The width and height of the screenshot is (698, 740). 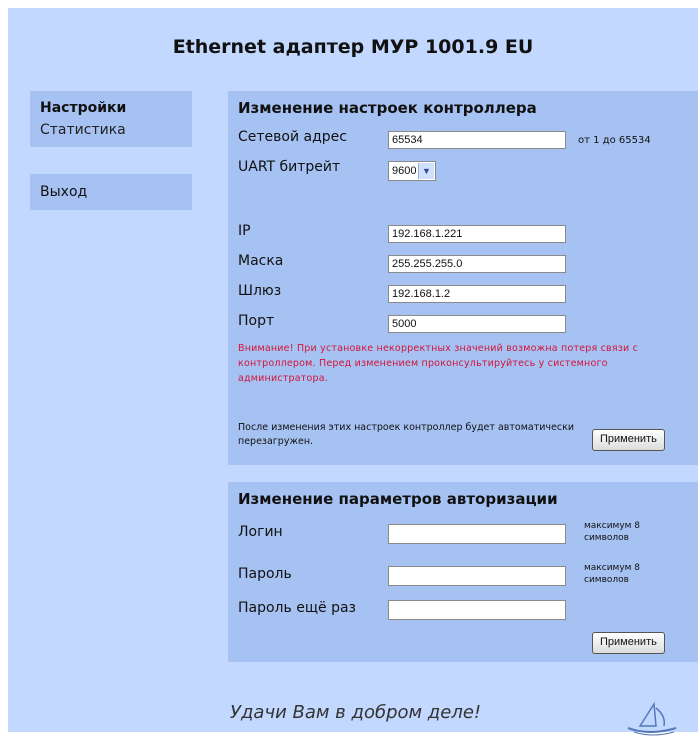 What do you see at coordinates (612, 574) in the screenshot?
I see `password-hint: максимум 8 символов` at bounding box center [612, 574].